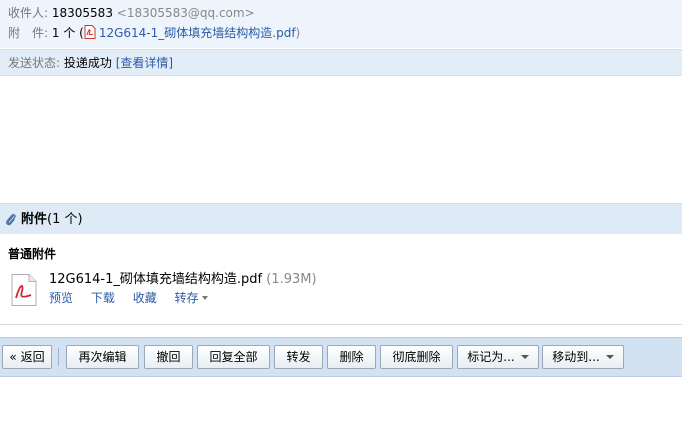  I want to click on send-status-bar: 发送状态: 投递成功 [查看详情], so click(341, 62).